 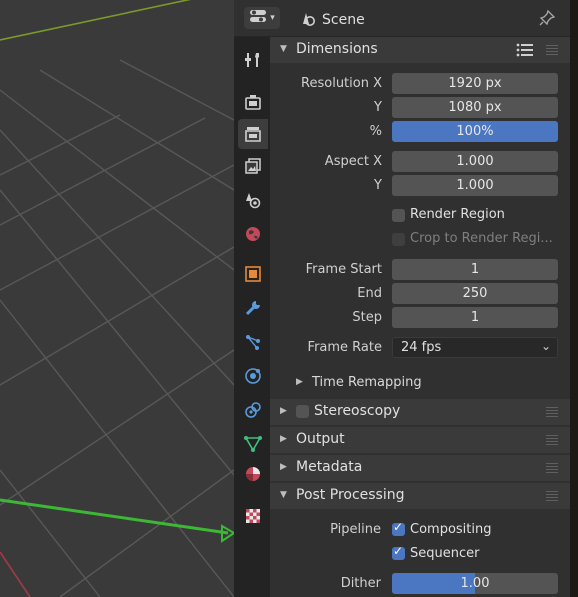 I want to click on tab-world, so click(x=253, y=234).